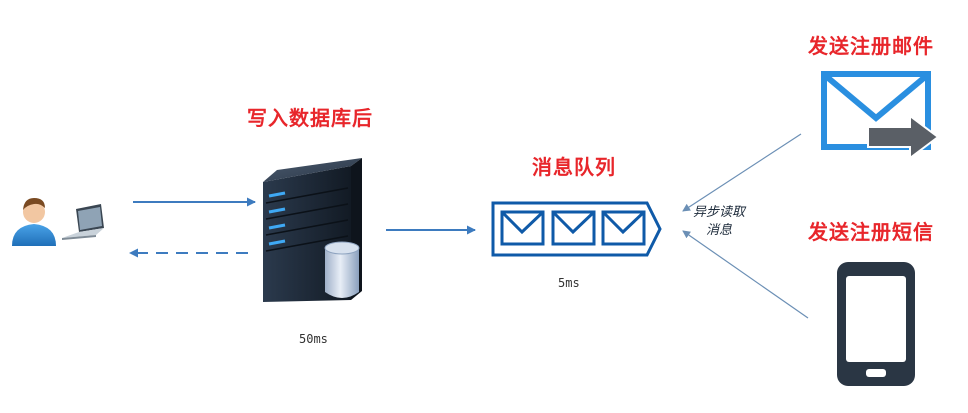 This screenshot has height=413, width=968. Describe the element at coordinates (83, 222) in the screenshot. I see `laptop-icon` at that location.